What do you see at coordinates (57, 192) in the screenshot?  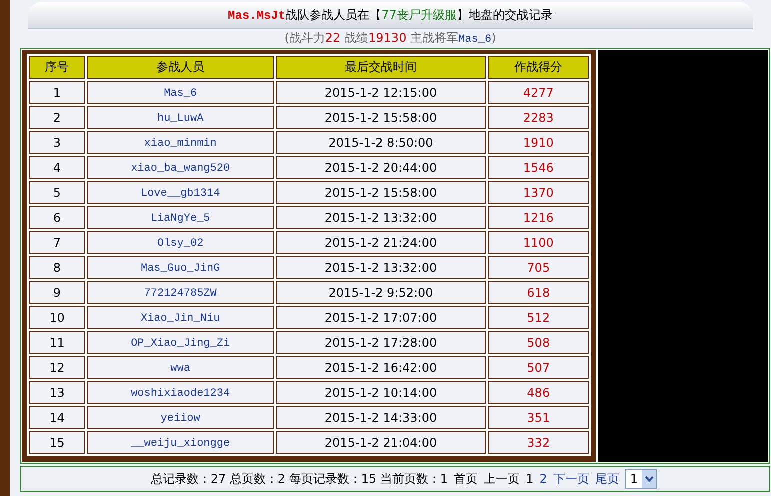 I see `rank-cell: 5` at bounding box center [57, 192].